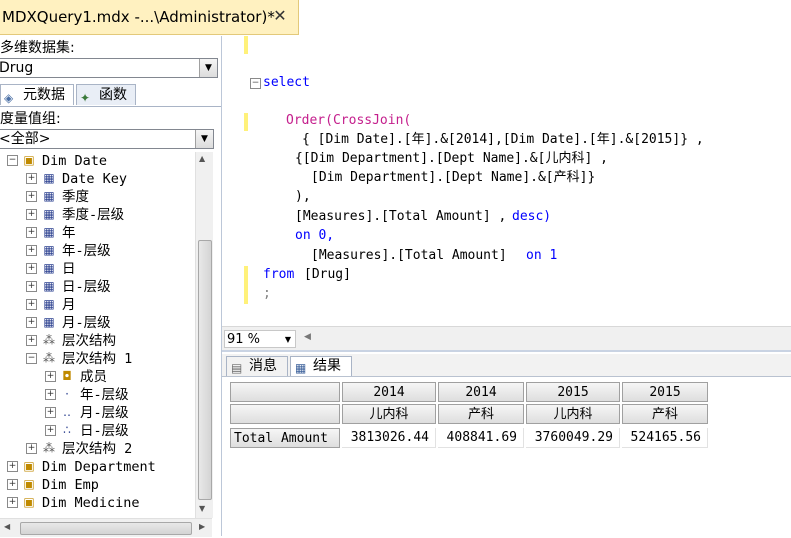  What do you see at coordinates (389, 414) in the screenshot?
I see `column-header: 儿内科` at bounding box center [389, 414].